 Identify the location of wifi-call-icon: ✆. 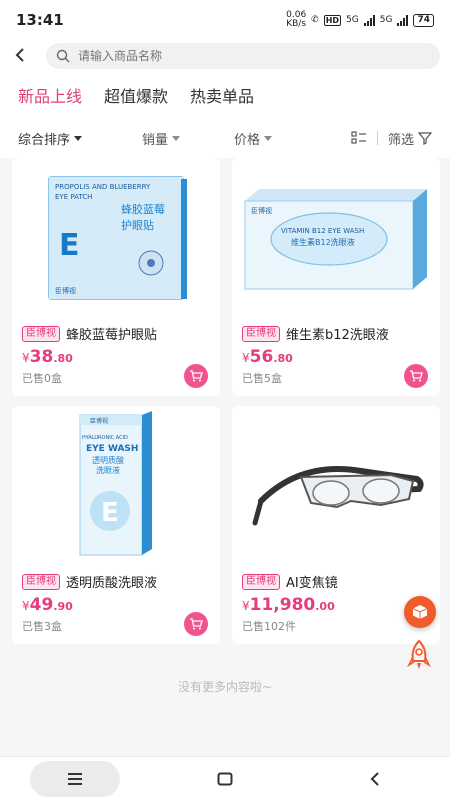
(315, 20).